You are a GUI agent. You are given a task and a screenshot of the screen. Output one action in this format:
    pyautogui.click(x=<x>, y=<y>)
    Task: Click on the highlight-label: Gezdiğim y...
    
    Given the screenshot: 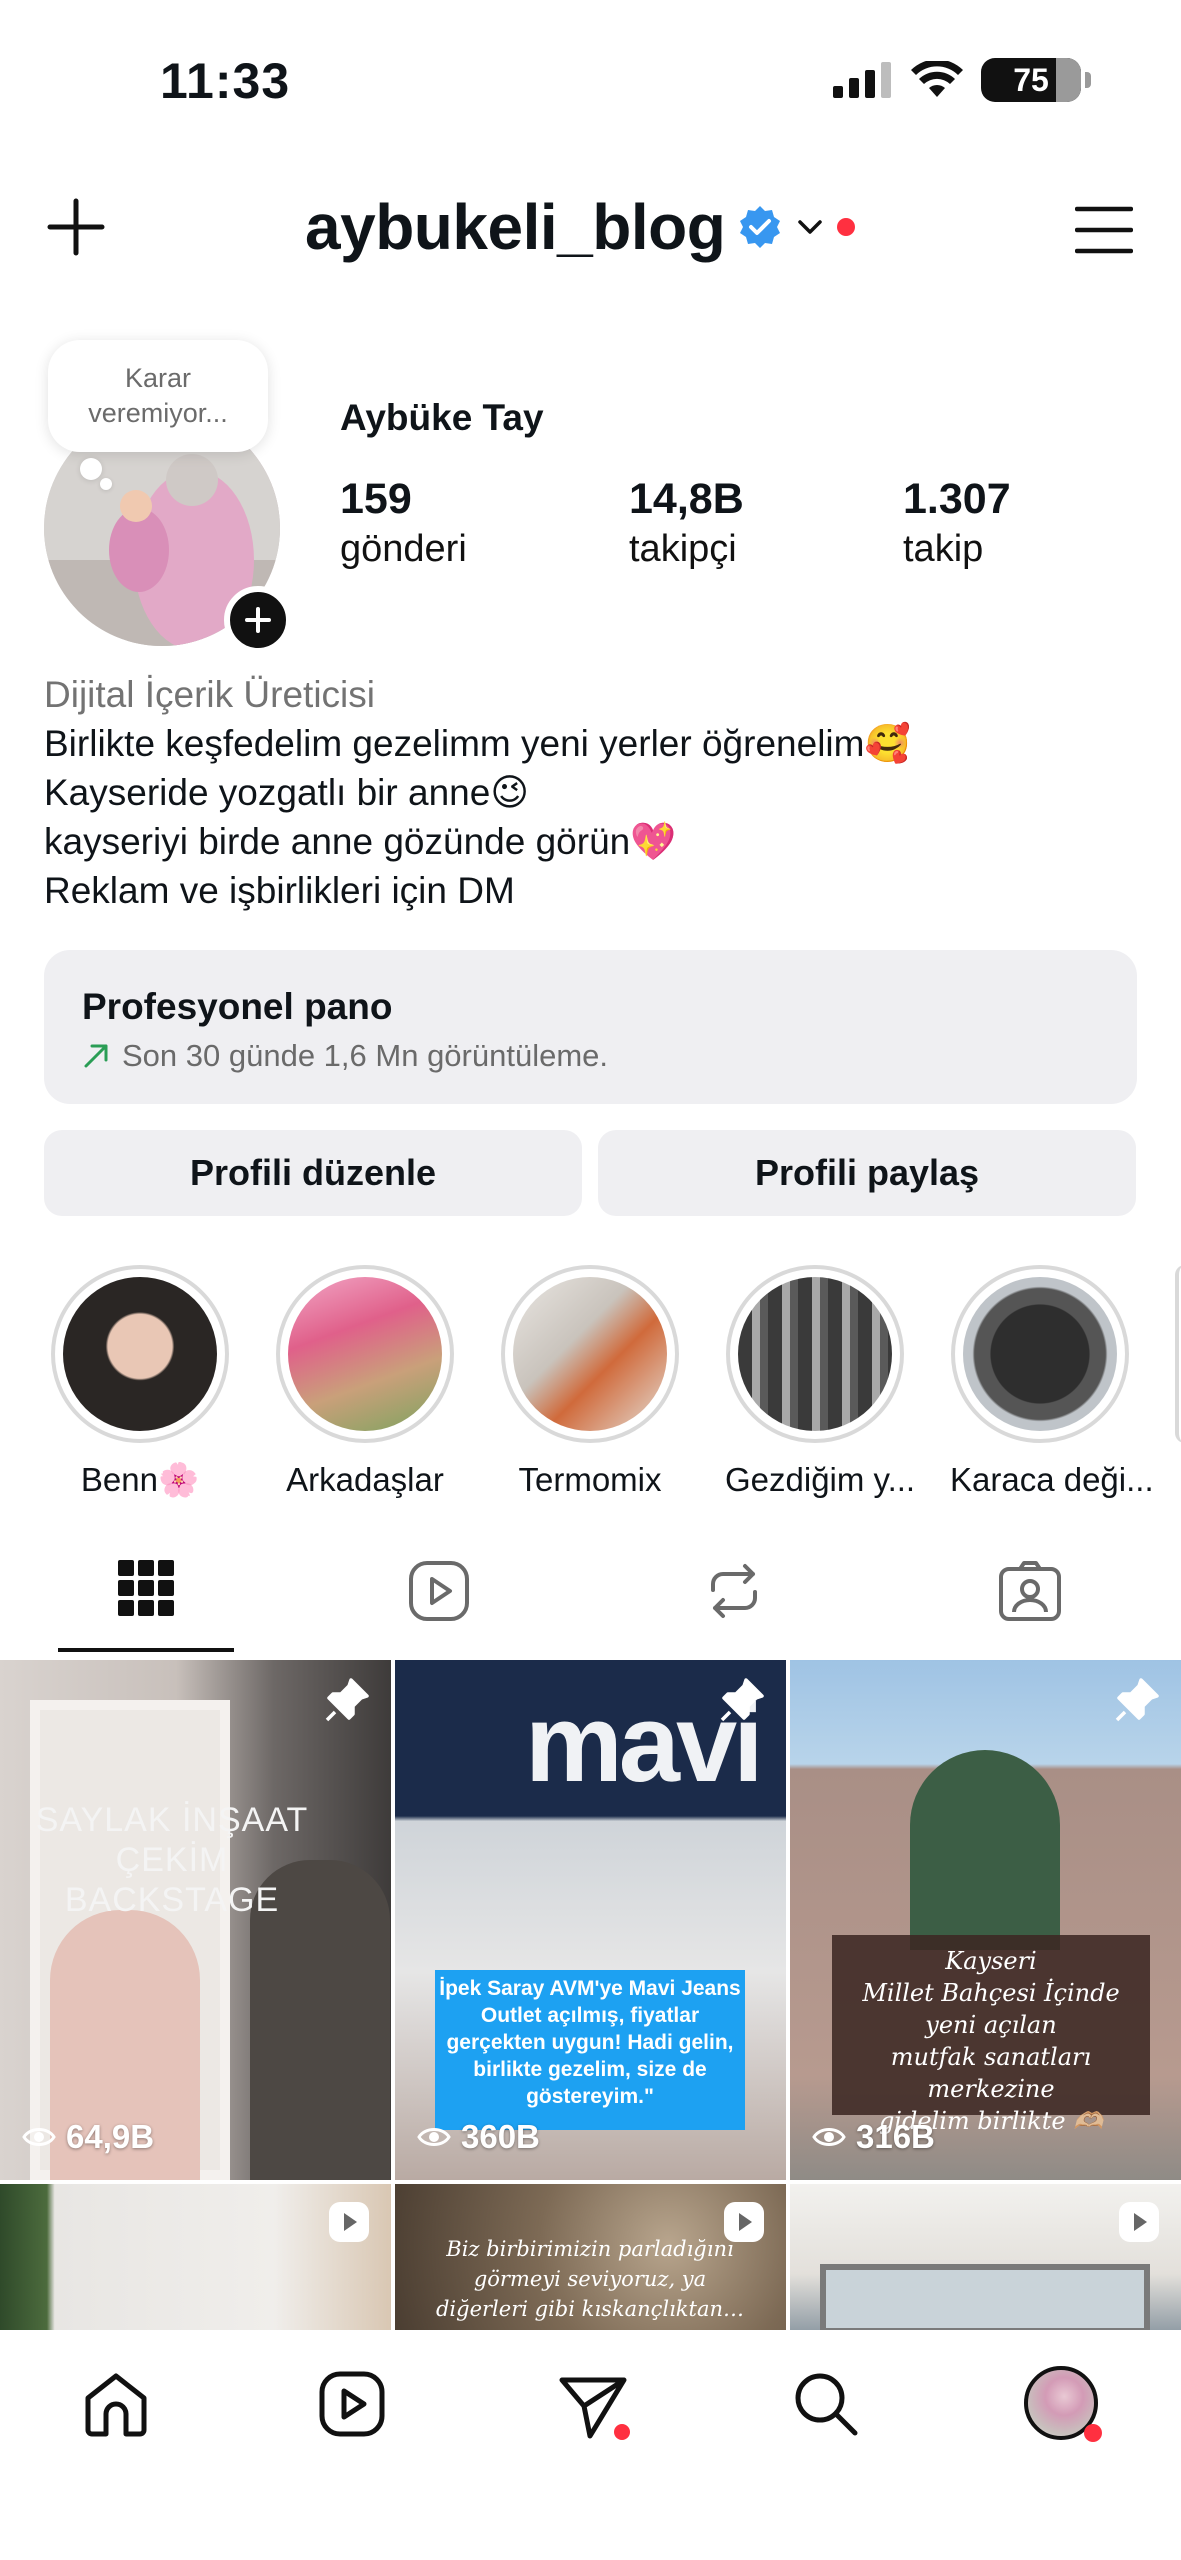 What is the action you would take?
    pyautogui.click(x=820, y=1479)
    